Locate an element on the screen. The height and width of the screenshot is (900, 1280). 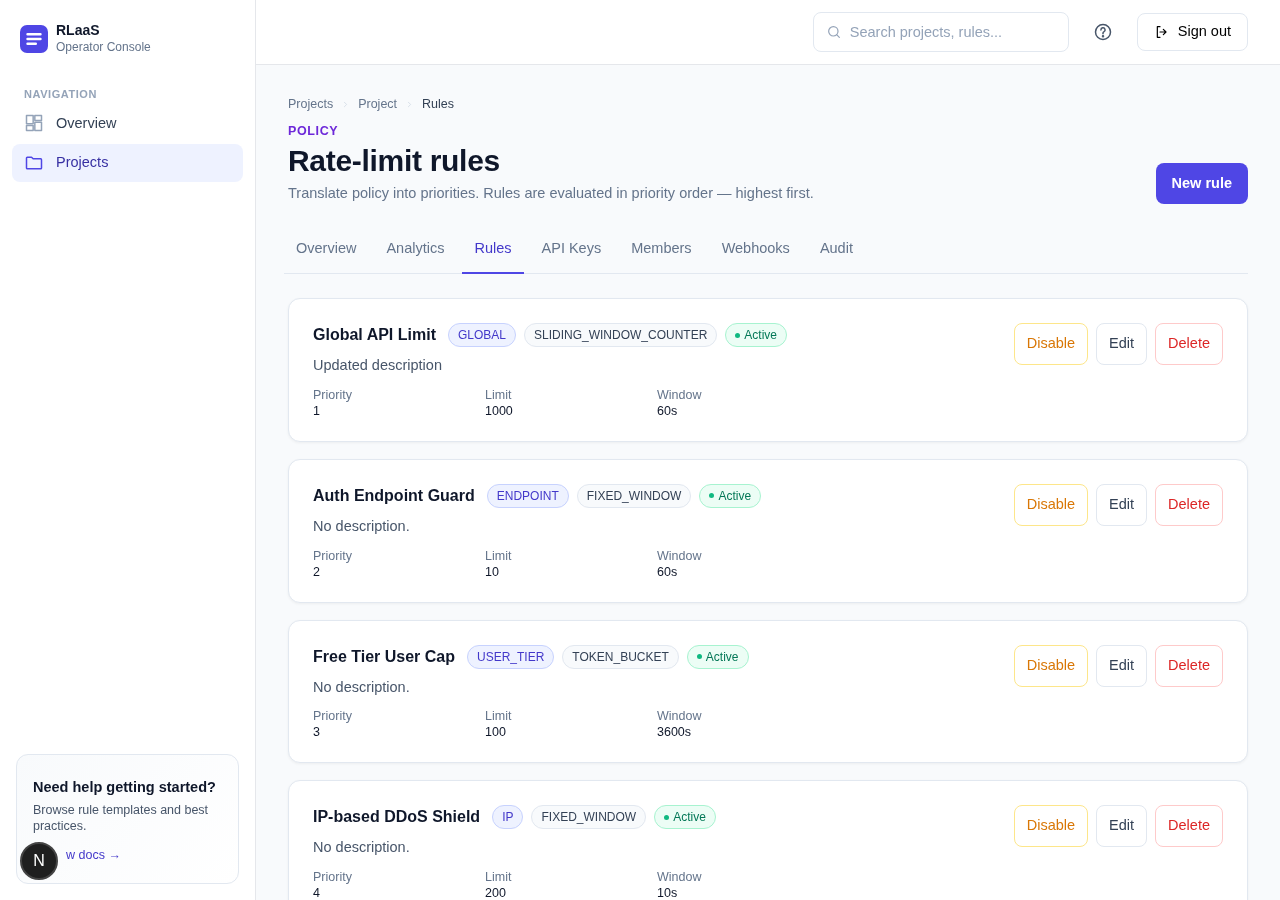
field-value: 200 is located at coordinates (496, 892).